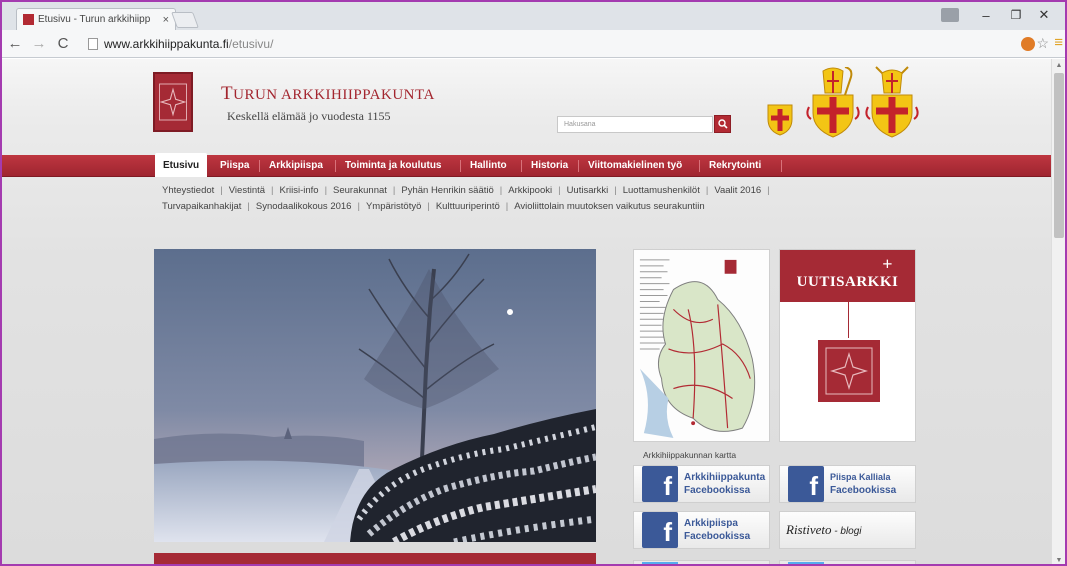 The width and height of the screenshot is (1067, 566). What do you see at coordinates (711, 523) in the screenshot?
I see `social-label-line1: Arkkipiispa` at bounding box center [711, 523].